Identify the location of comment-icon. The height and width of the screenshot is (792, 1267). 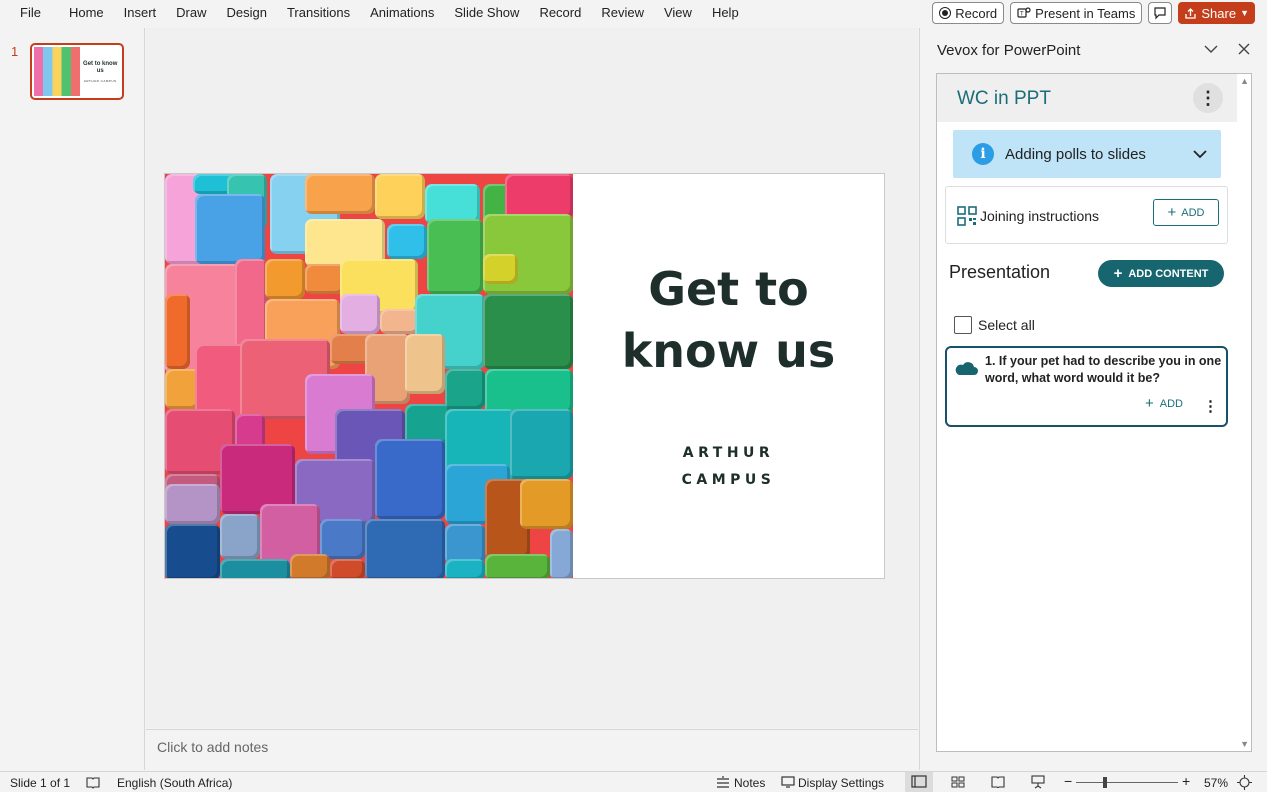
(1160, 13).